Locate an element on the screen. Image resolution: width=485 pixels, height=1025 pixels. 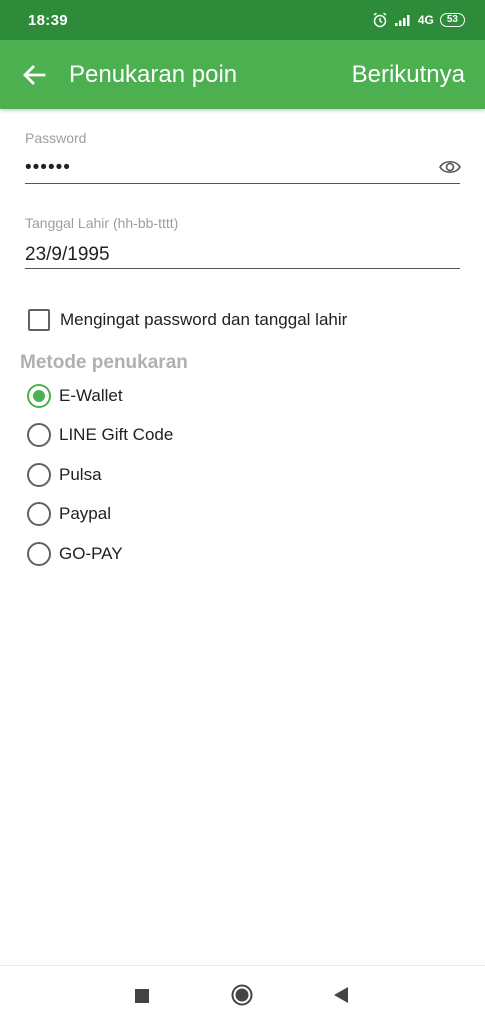
remember-label: Mengingat password dan tanggal lahir is located at coordinates (204, 319).